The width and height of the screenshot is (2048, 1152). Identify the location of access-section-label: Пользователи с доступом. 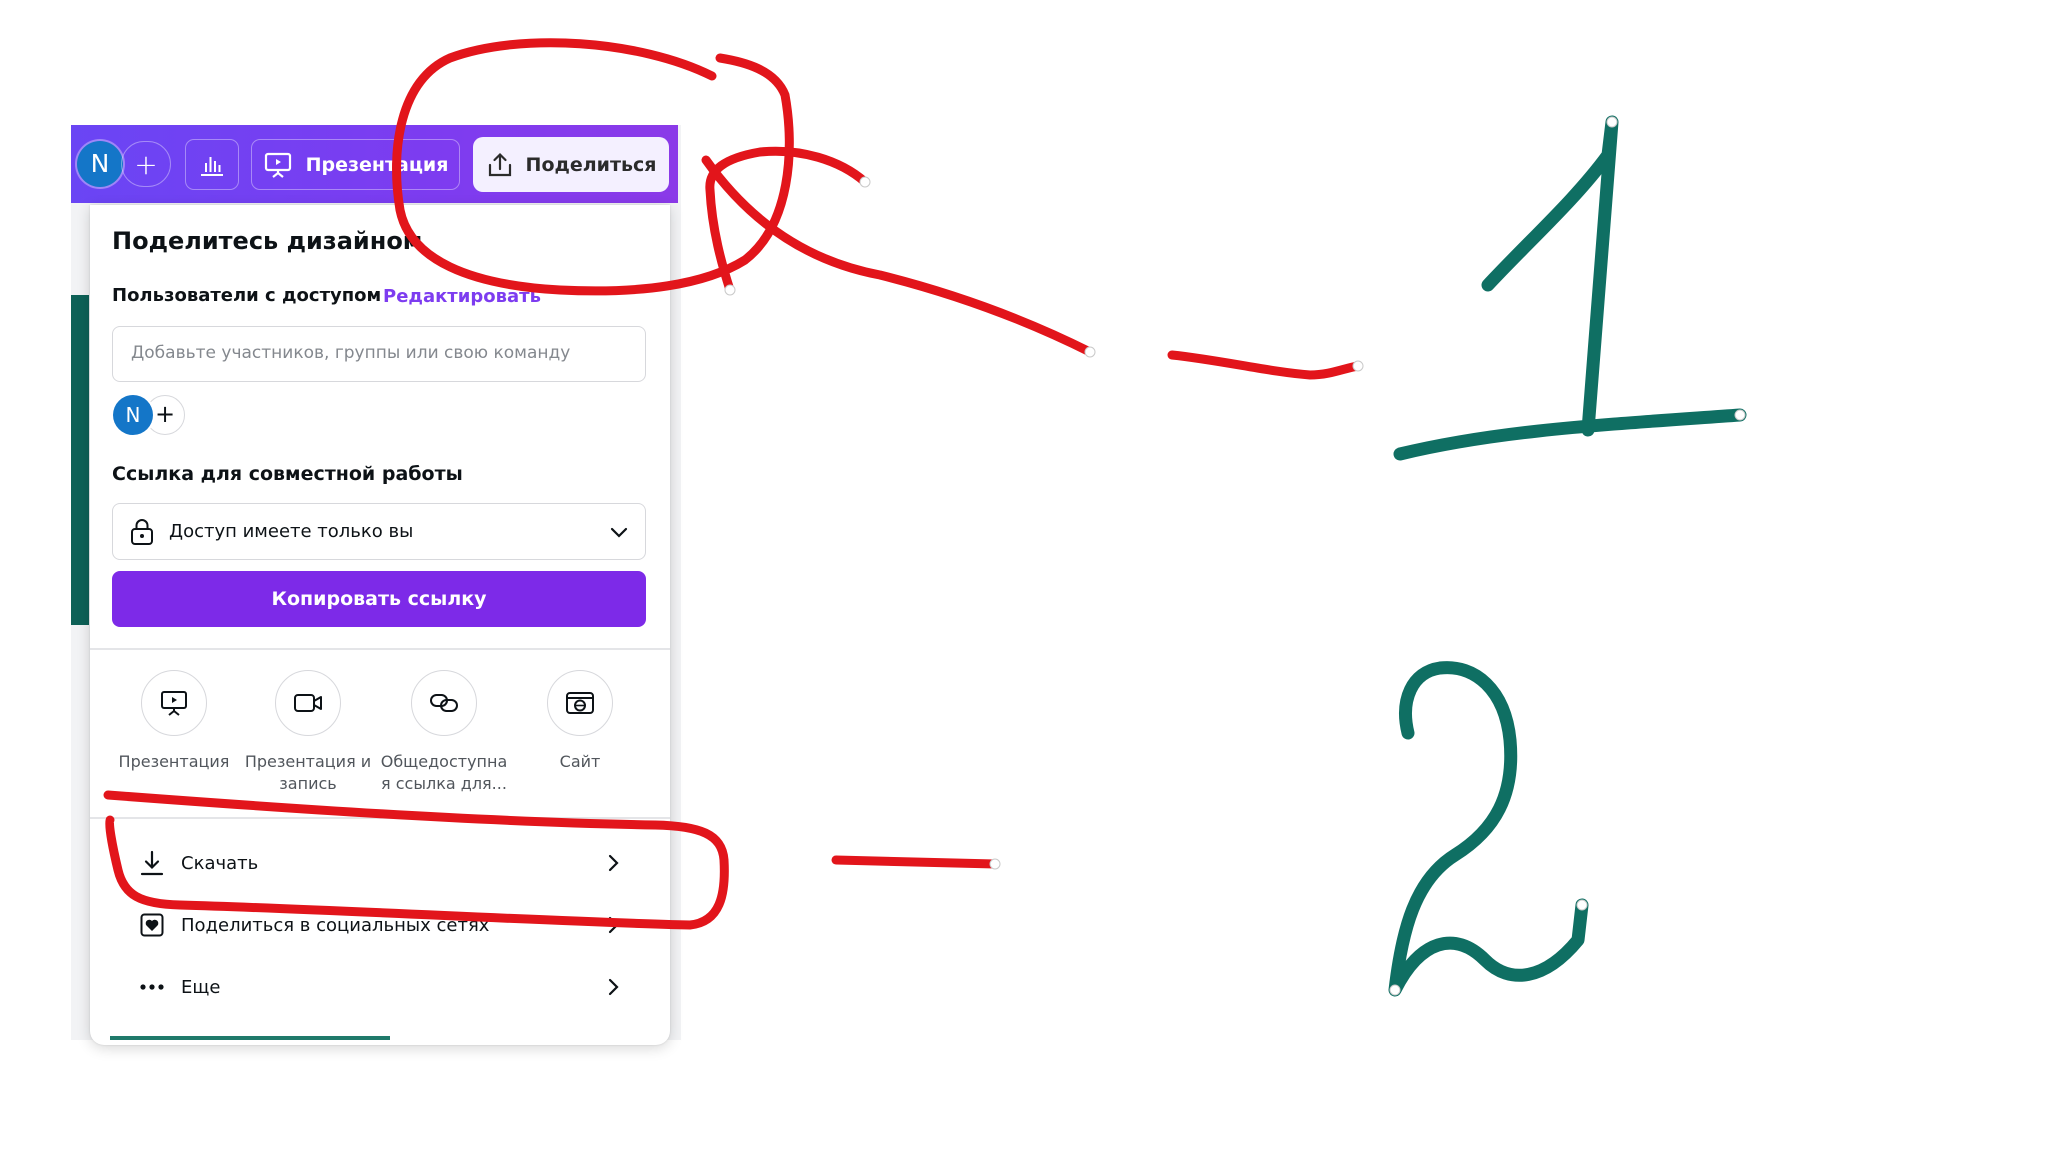
(247, 295).